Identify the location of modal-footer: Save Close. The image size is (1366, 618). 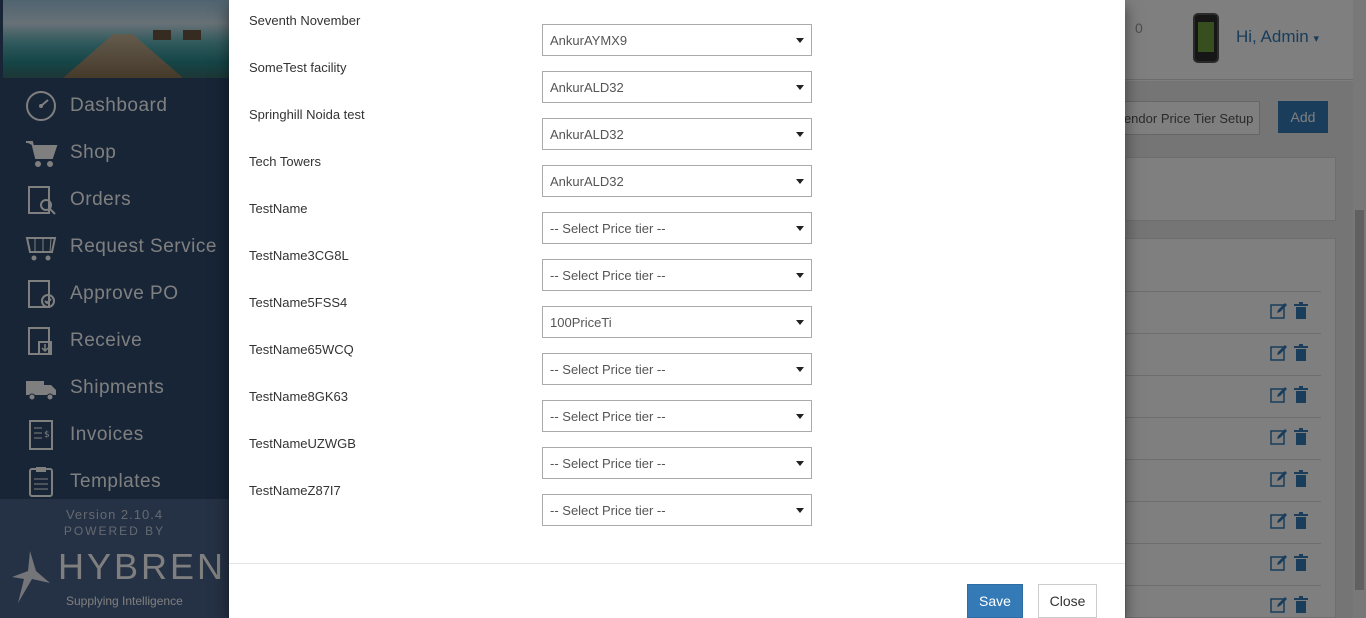
(677, 590).